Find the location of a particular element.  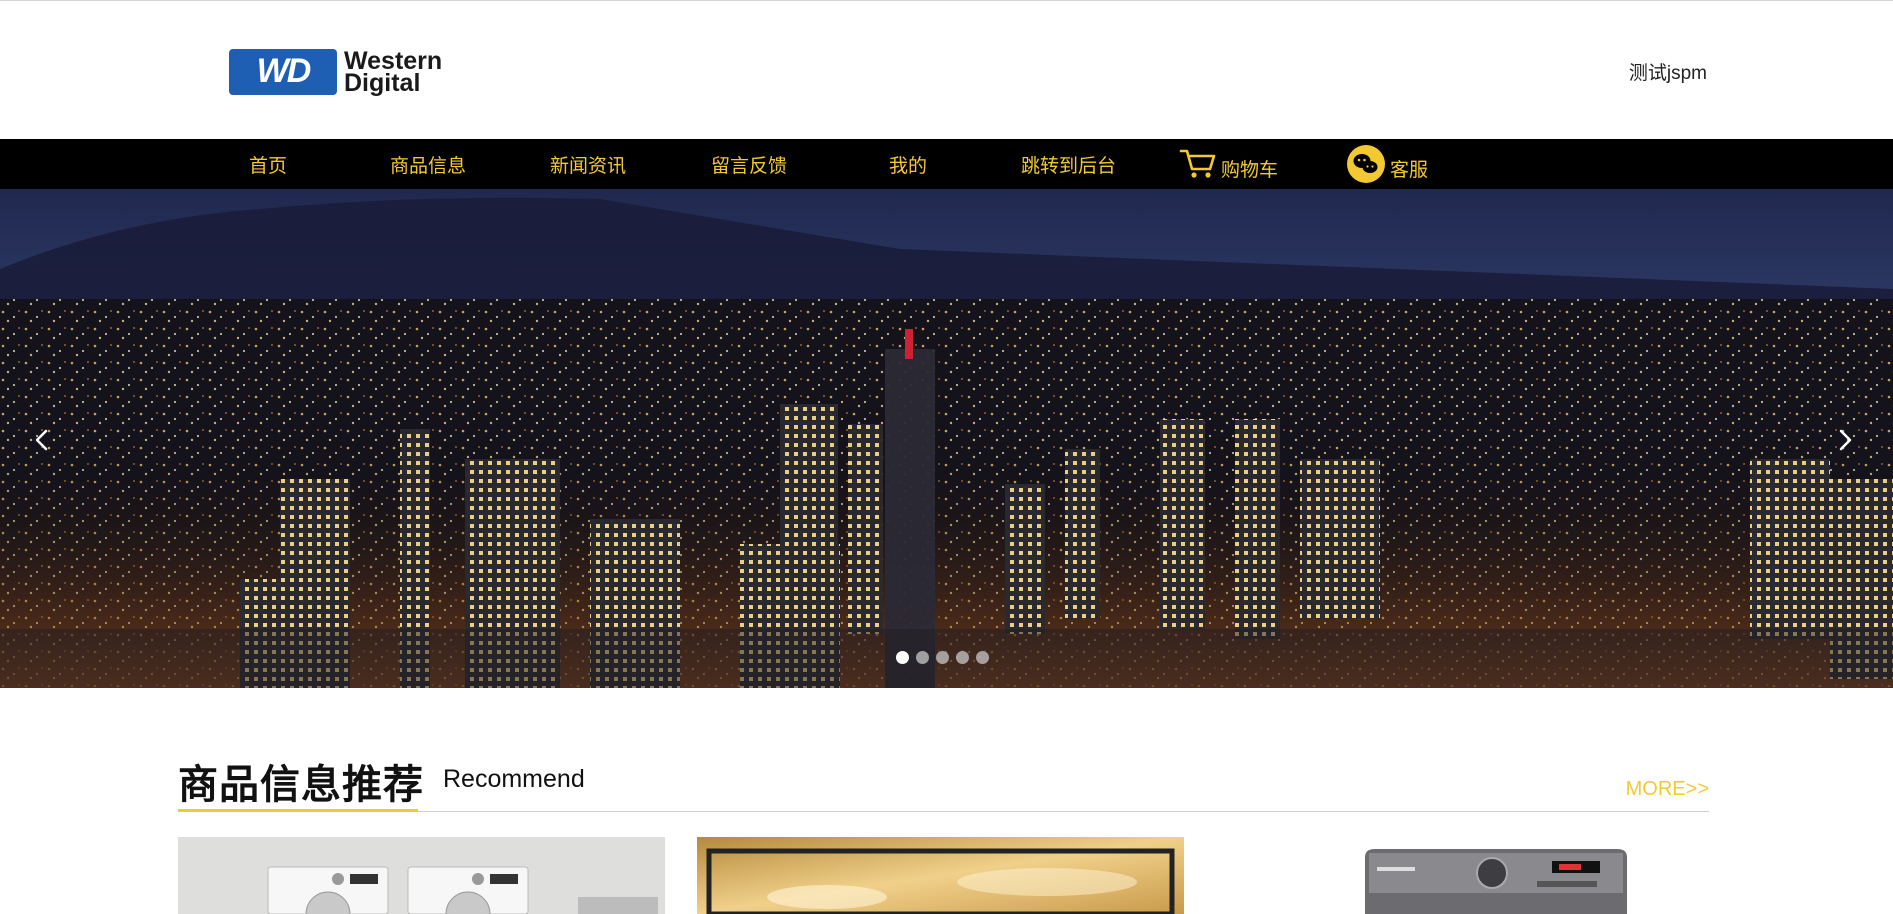

carousel-next-button is located at coordinates (1845, 440).